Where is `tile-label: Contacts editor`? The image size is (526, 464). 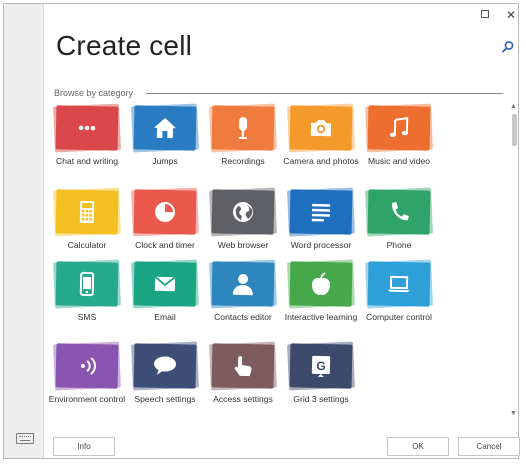 tile-label: Contacts editor is located at coordinates (243, 317).